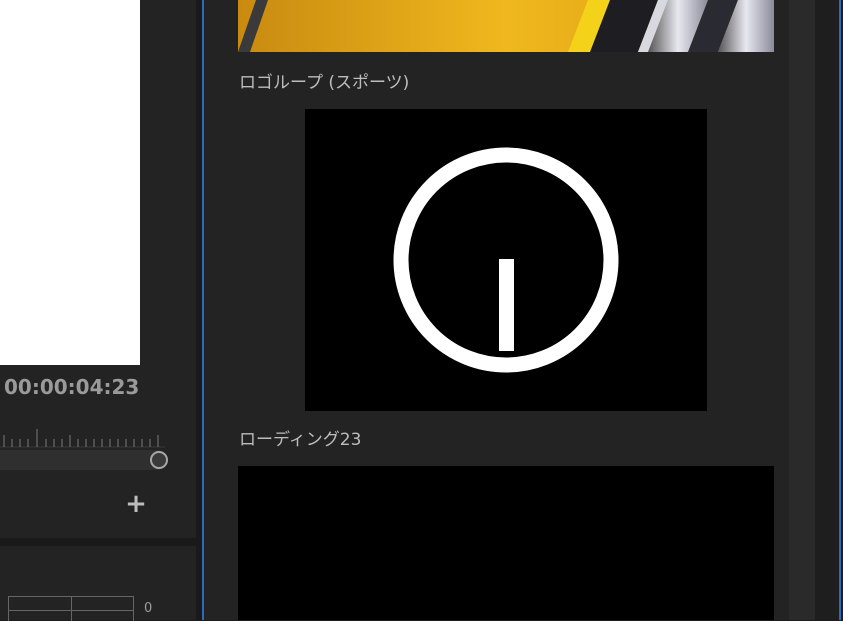 This screenshot has height=621, width=843. I want to click on scrub-bar, so click(80, 460).